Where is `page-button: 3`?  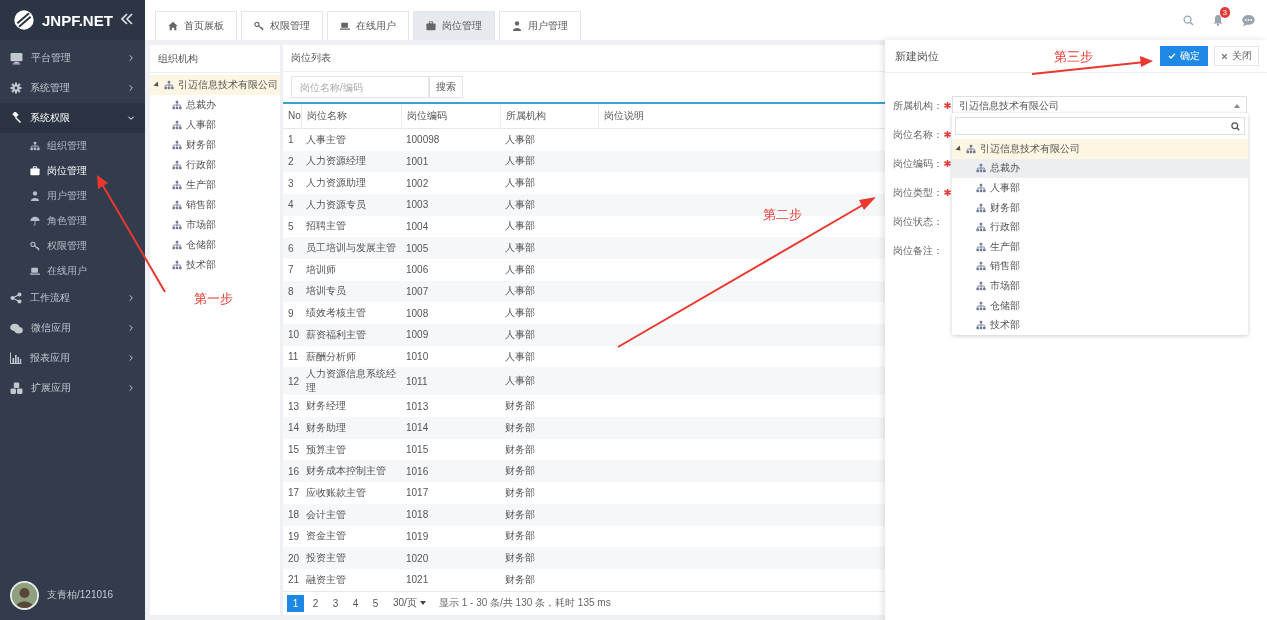 page-button: 3 is located at coordinates (335, 603).